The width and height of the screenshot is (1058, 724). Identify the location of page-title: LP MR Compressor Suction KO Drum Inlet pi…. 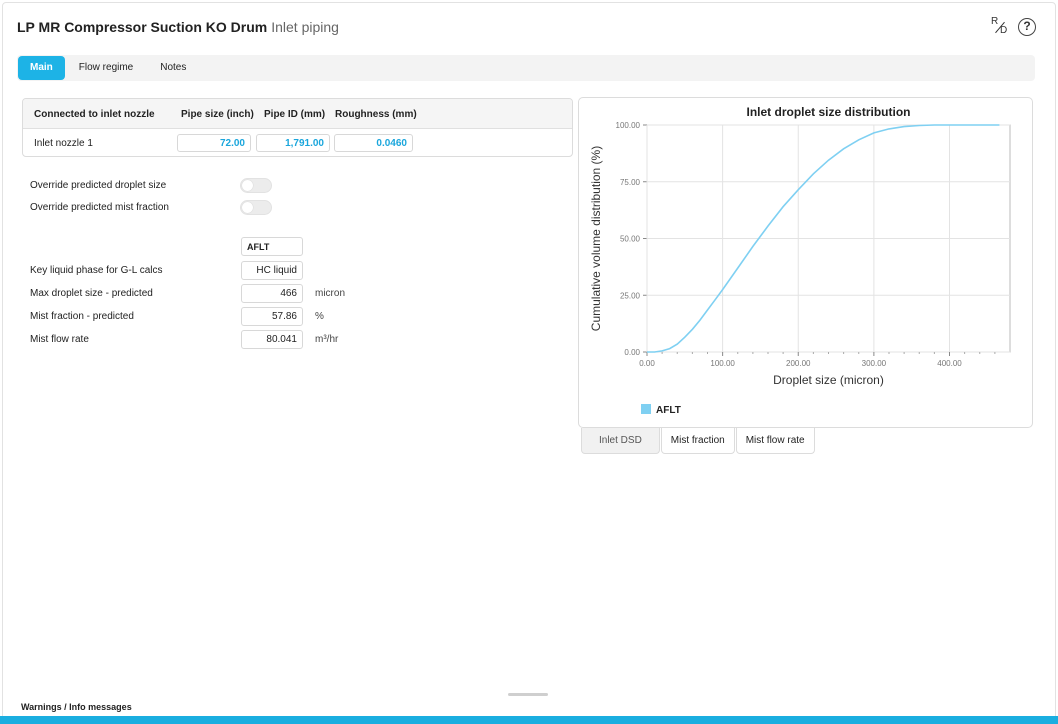
(178, 27).